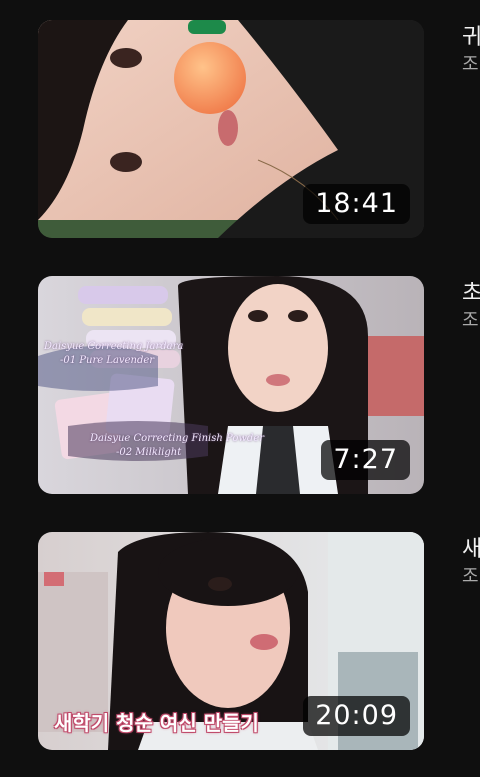 The width and height of the screenshot is (480, 777). What do you see at coordinates (107, 360) in the screenshot?
I see `product-label: -01 Pure Lavender` at bounding box center [107, 360].